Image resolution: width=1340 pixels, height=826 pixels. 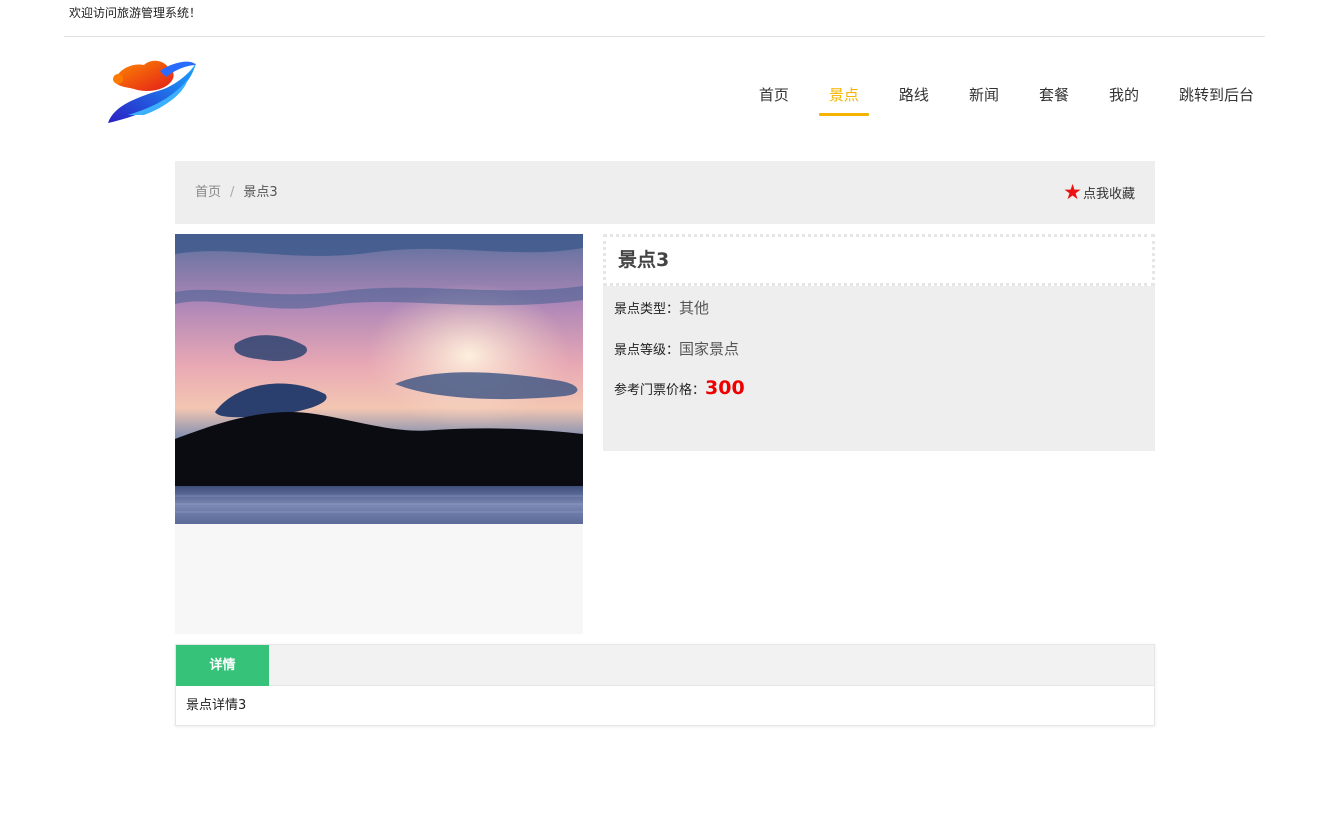 I want to click on tab-header: 详情, so click(x=665, y=665).